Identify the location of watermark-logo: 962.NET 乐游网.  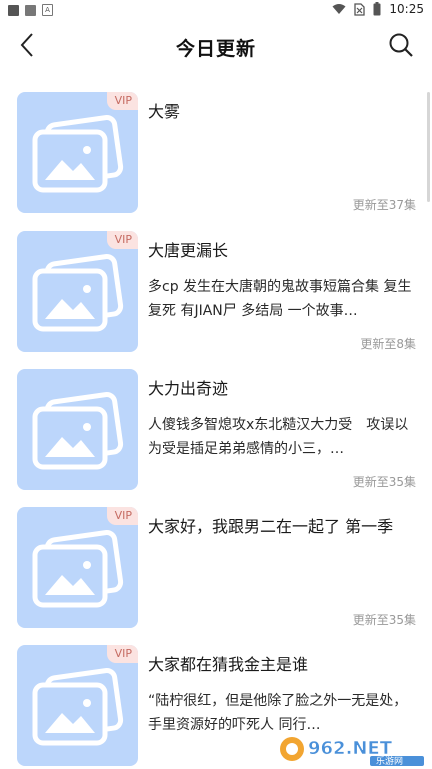
(352, 751).